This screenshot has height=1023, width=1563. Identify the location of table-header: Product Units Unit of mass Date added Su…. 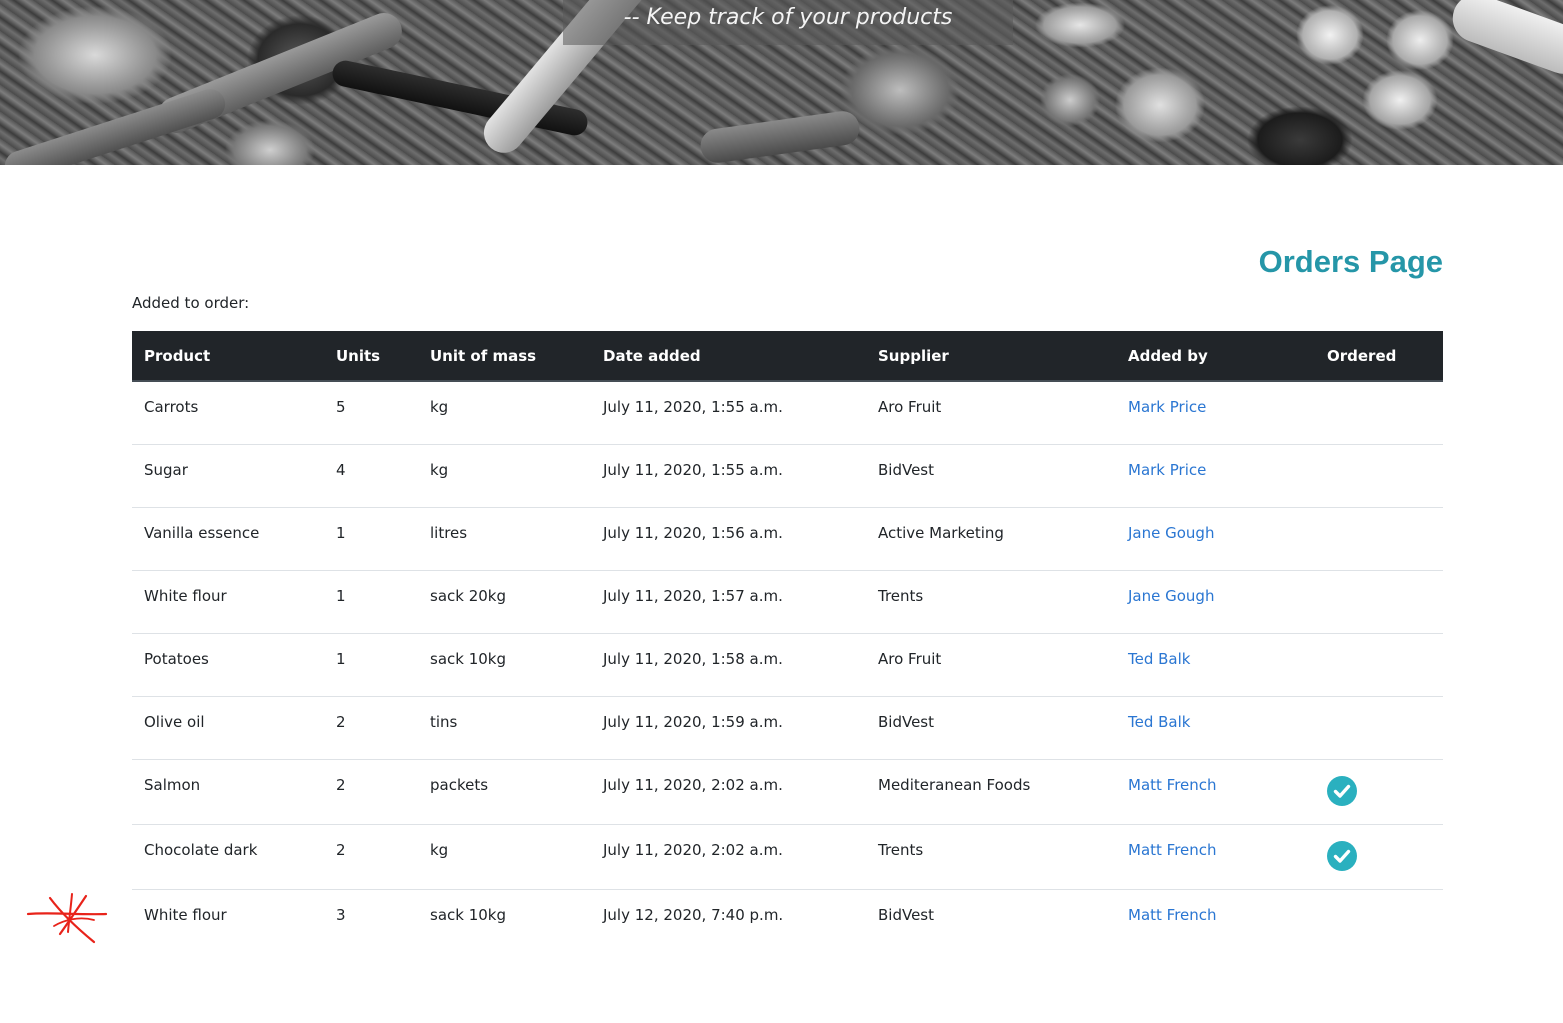
(787, 356).